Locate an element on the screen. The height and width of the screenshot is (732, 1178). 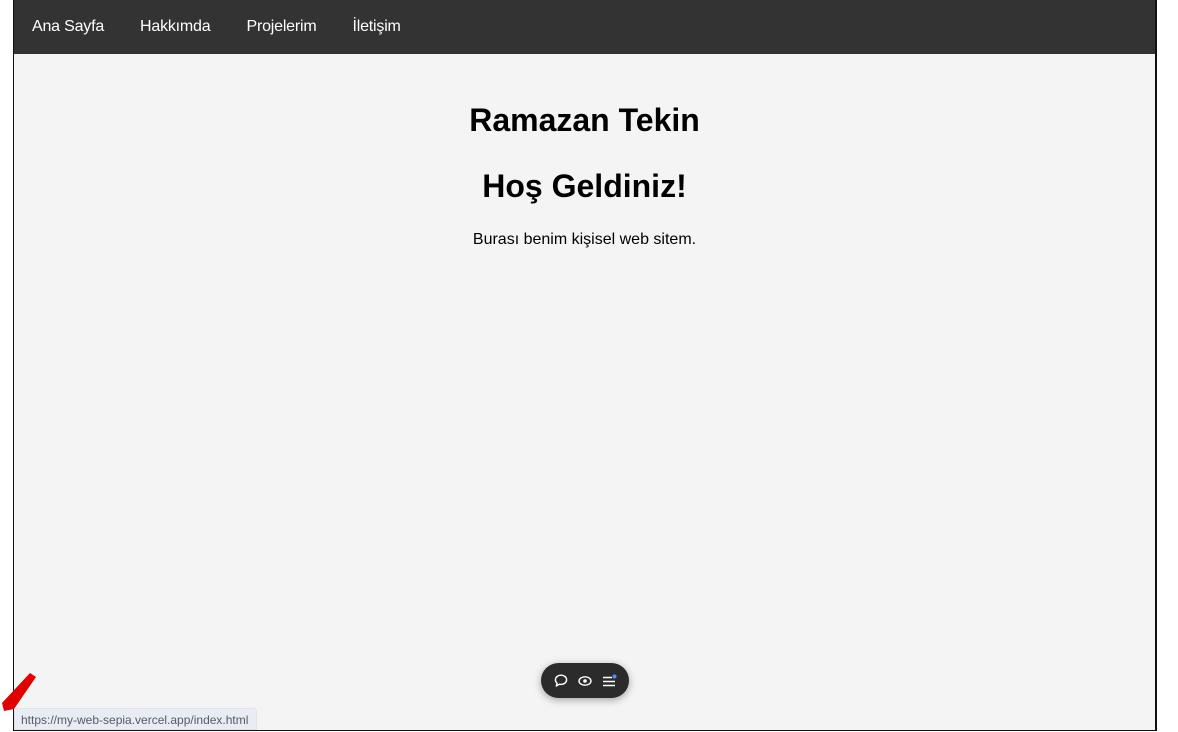
menu-icon is located at coordinates (609, 681).